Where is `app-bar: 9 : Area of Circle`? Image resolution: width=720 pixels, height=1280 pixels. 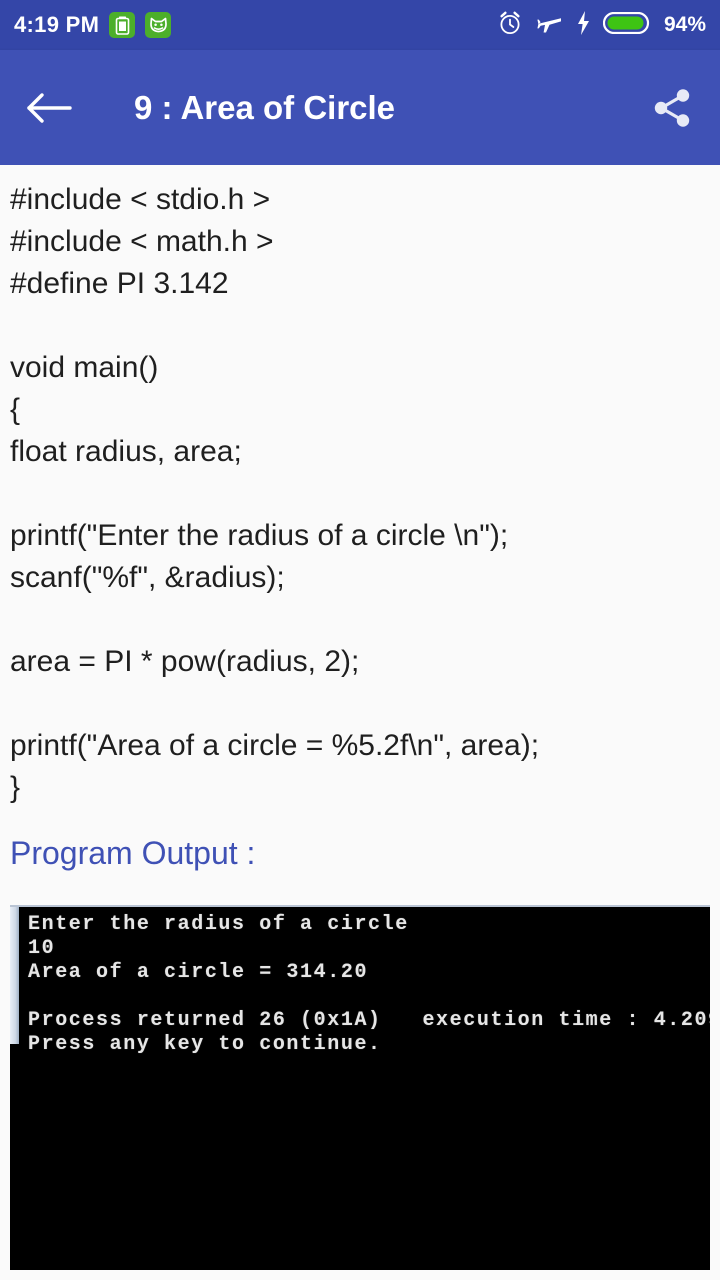 app-bar: 9 : Area of Circle is located at coordinates (360, 107).